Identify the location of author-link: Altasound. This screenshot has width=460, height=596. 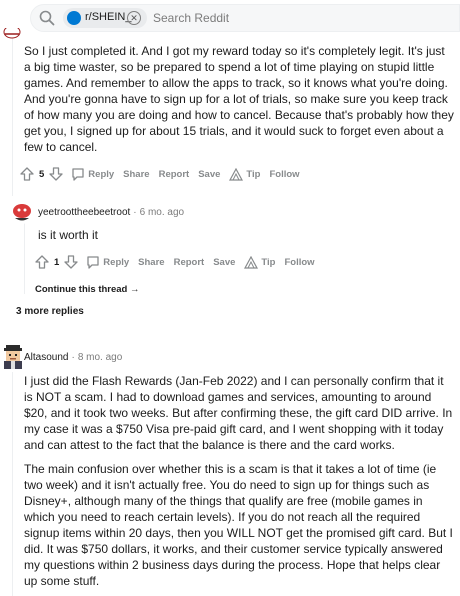
(46, 357).